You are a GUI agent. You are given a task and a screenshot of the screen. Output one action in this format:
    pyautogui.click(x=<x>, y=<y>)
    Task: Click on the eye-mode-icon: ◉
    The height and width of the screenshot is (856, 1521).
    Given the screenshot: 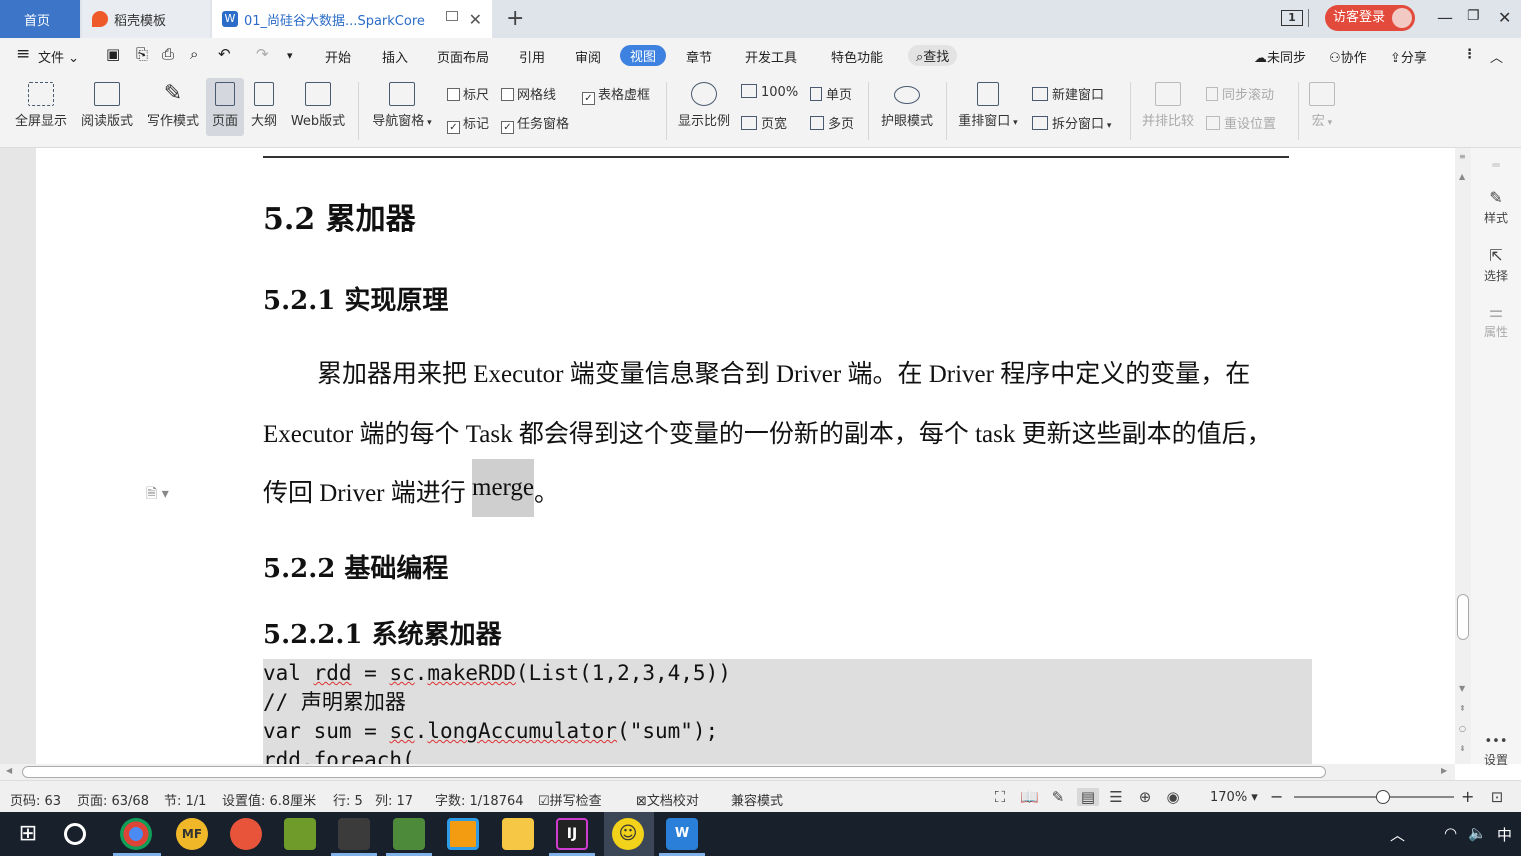 What is the action you would take?
    pyautogui.click(x=1173, y=797)
    